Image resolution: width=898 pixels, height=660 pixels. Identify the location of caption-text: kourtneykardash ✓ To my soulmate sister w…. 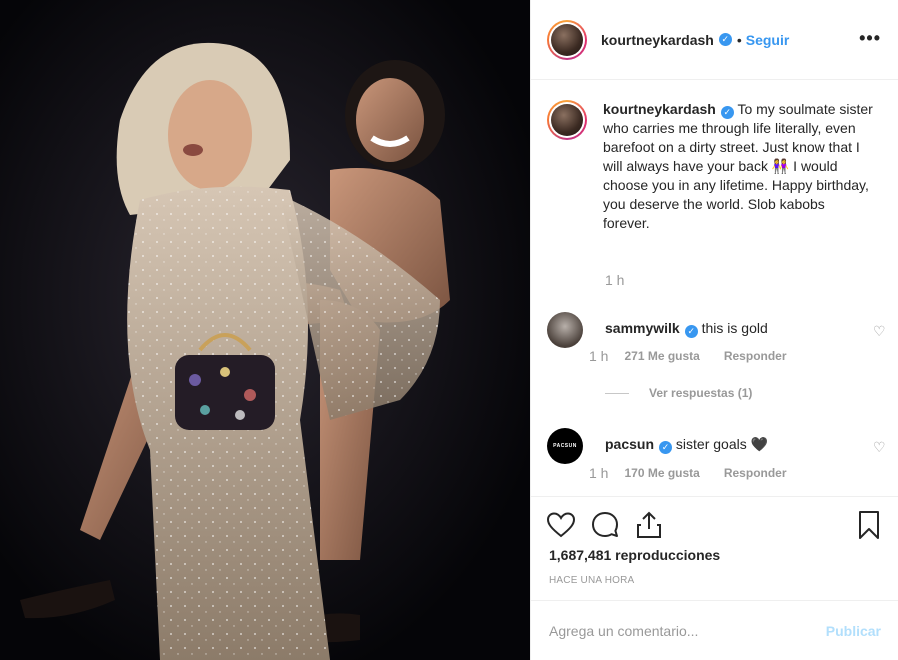
(739, 166).